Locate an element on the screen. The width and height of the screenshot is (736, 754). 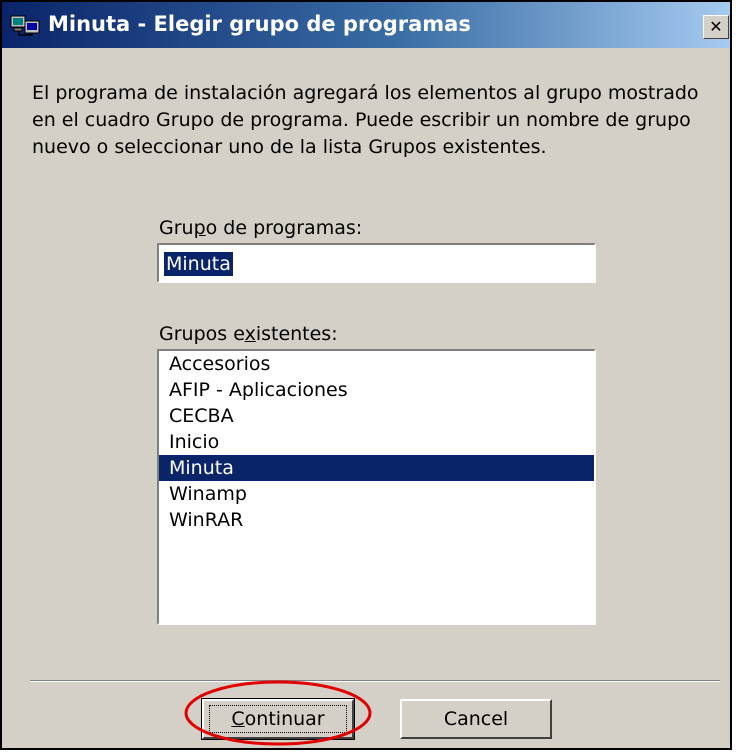
close-icon: ✕ is located at coordinates (716, 26).